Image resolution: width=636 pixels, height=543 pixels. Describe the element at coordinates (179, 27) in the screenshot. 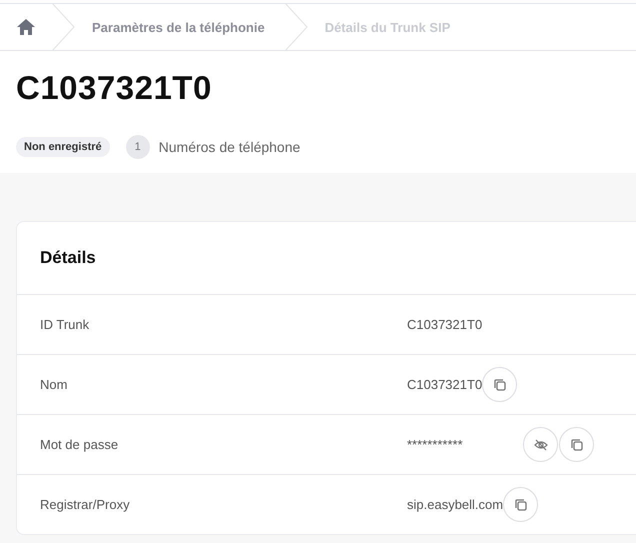

I see `breadcrumb-link: Paramètres de la téléphonie` at that location.